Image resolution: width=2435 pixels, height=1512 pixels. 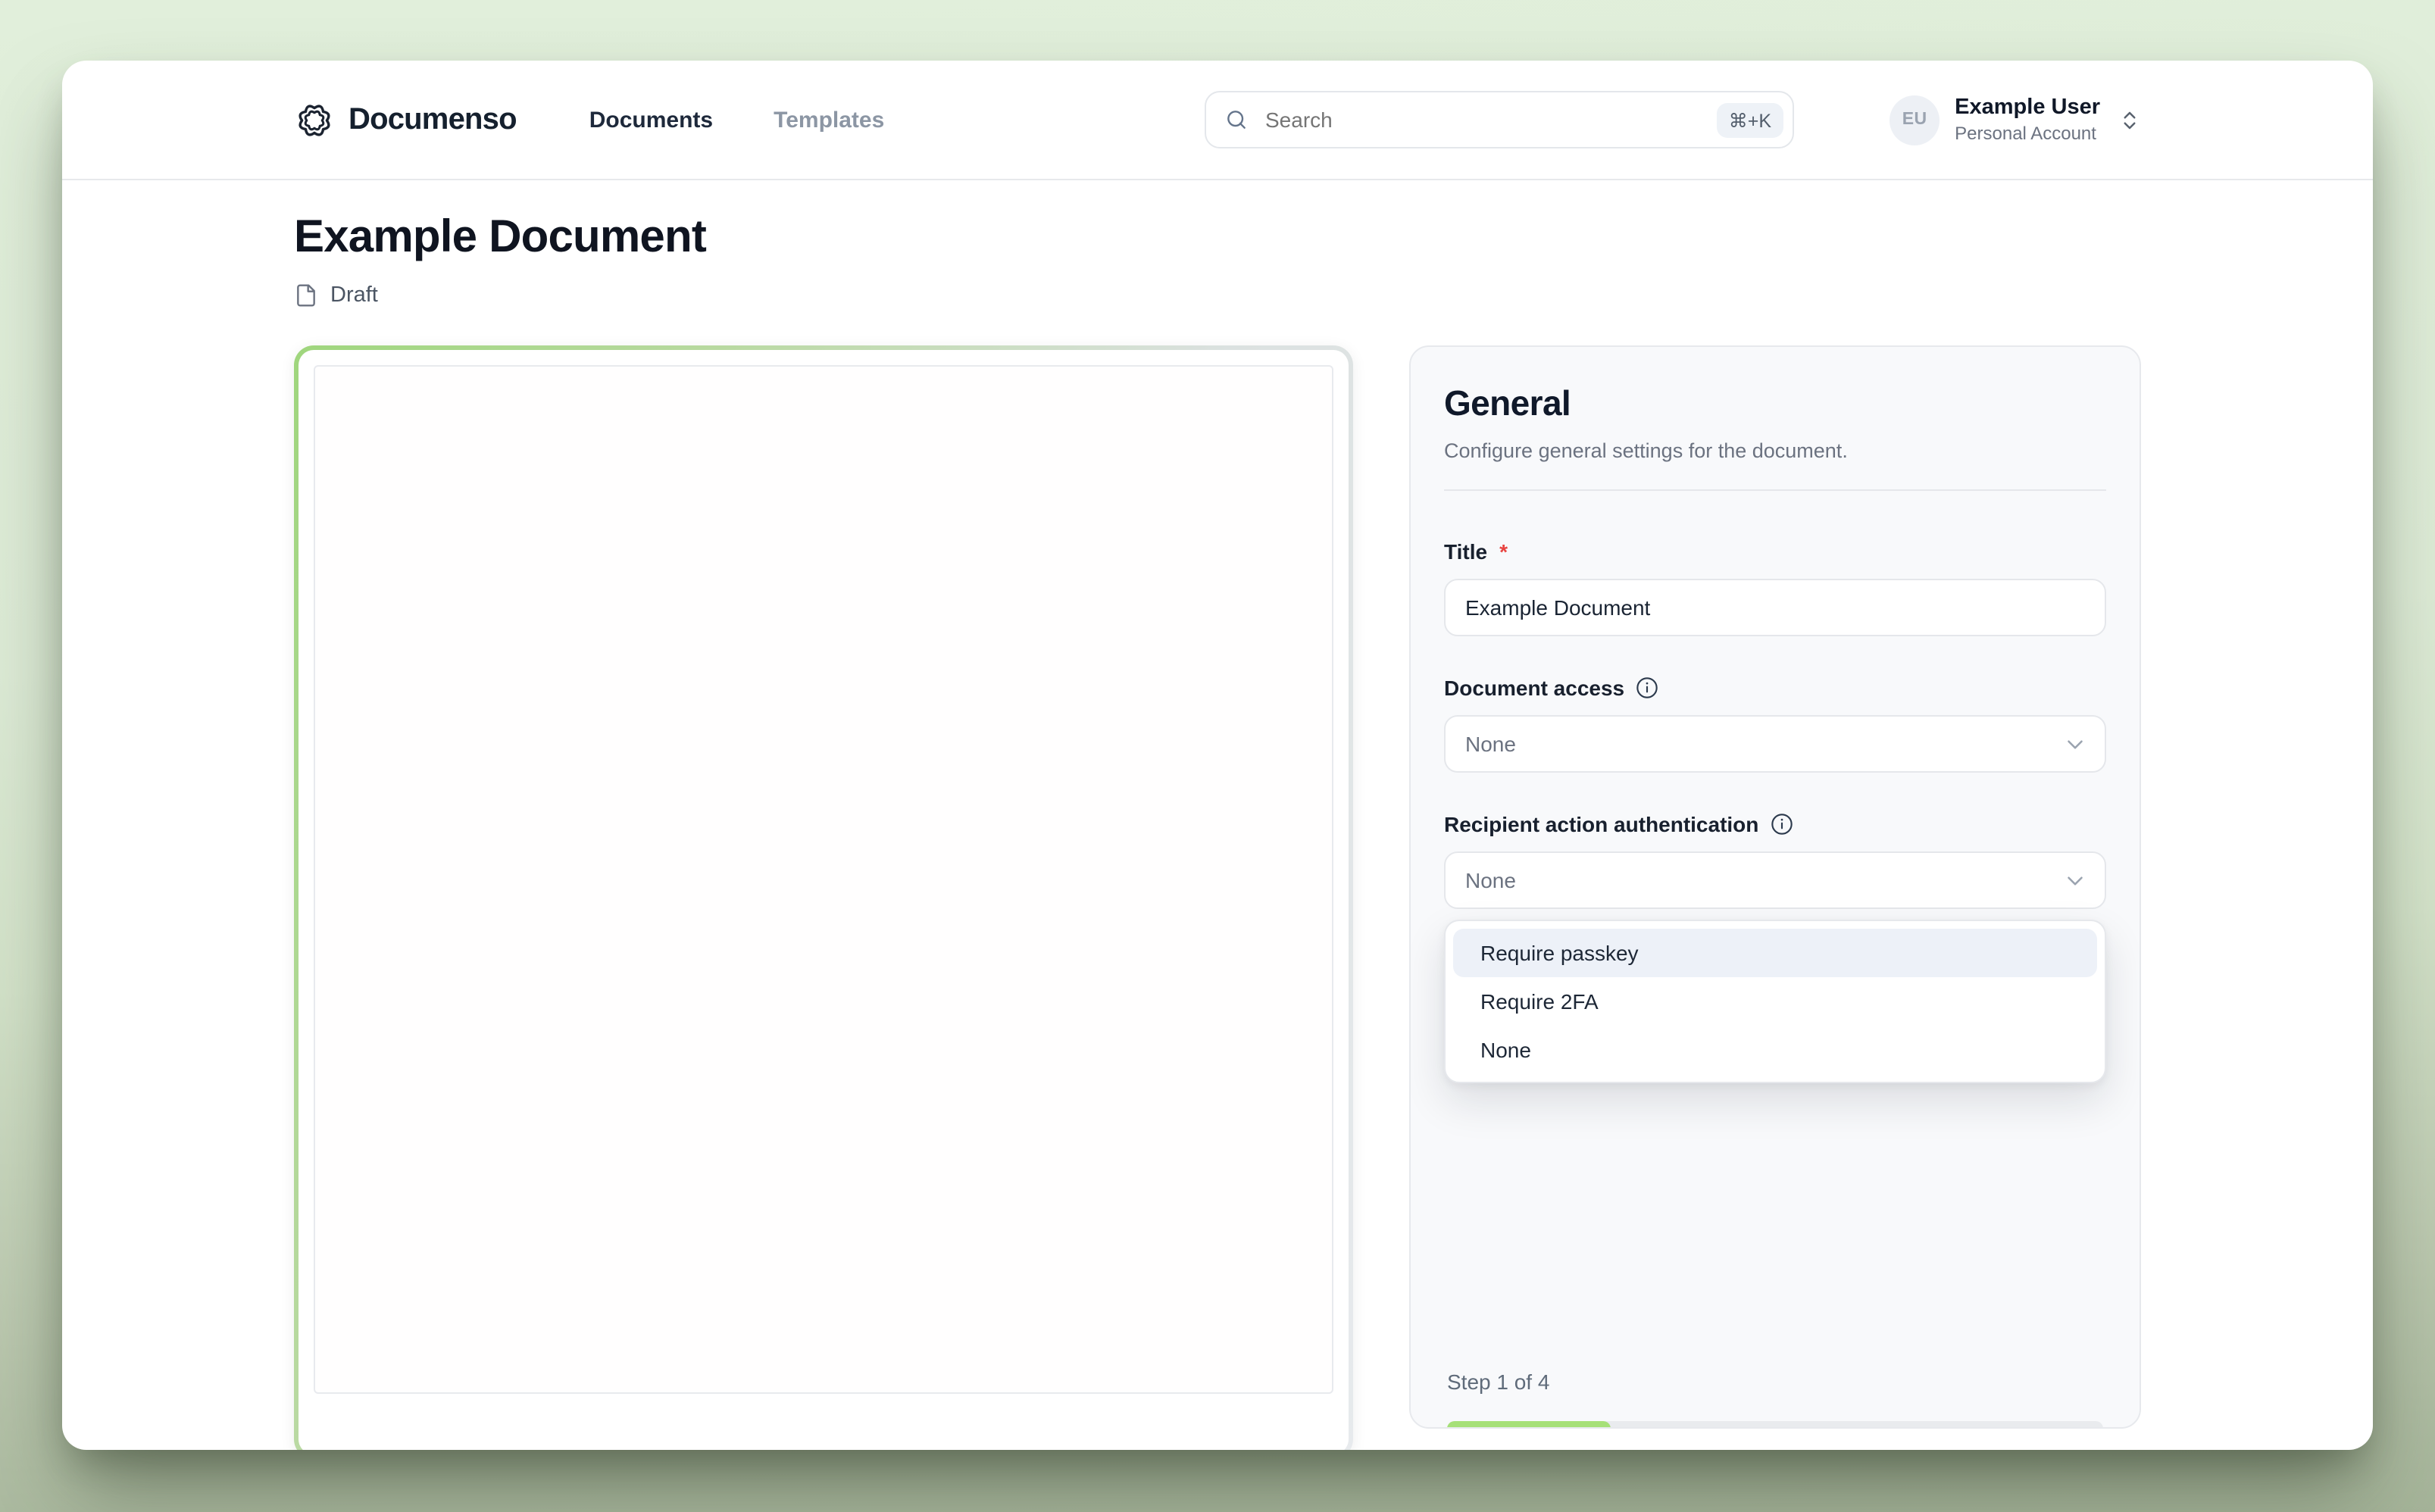 What do you see at coordinates (1602, 824) in the screenshot?
I see `recipient-auth-label-text: Recipient action authentication` at bounding box center [1602, 824].